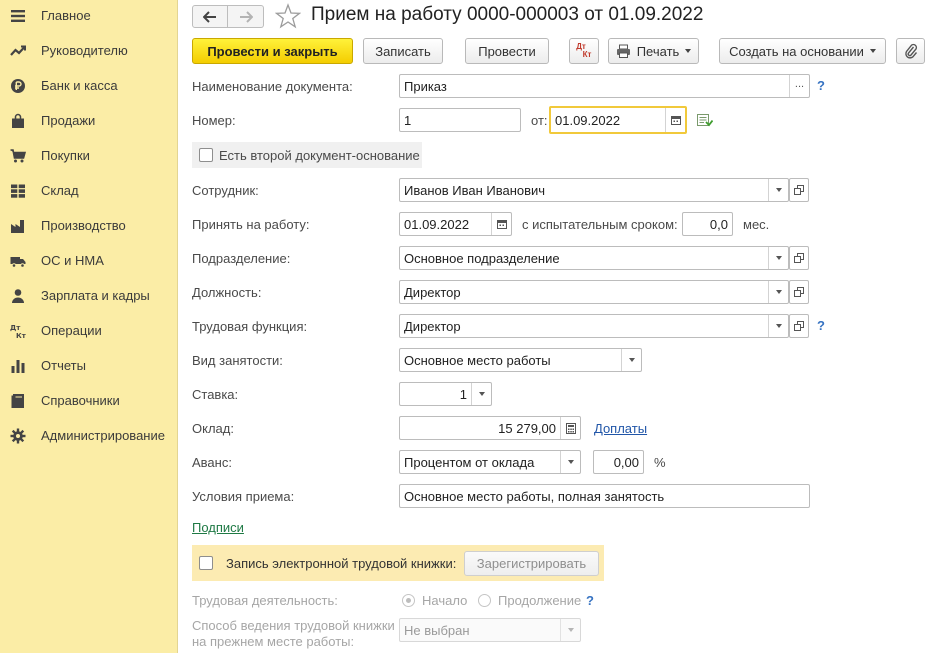 This screenshot has width=935, height=653. What do you see at coordinates (799, 292) in the screenshot?
I see `position-open-button` at bounding box center [799, 292].